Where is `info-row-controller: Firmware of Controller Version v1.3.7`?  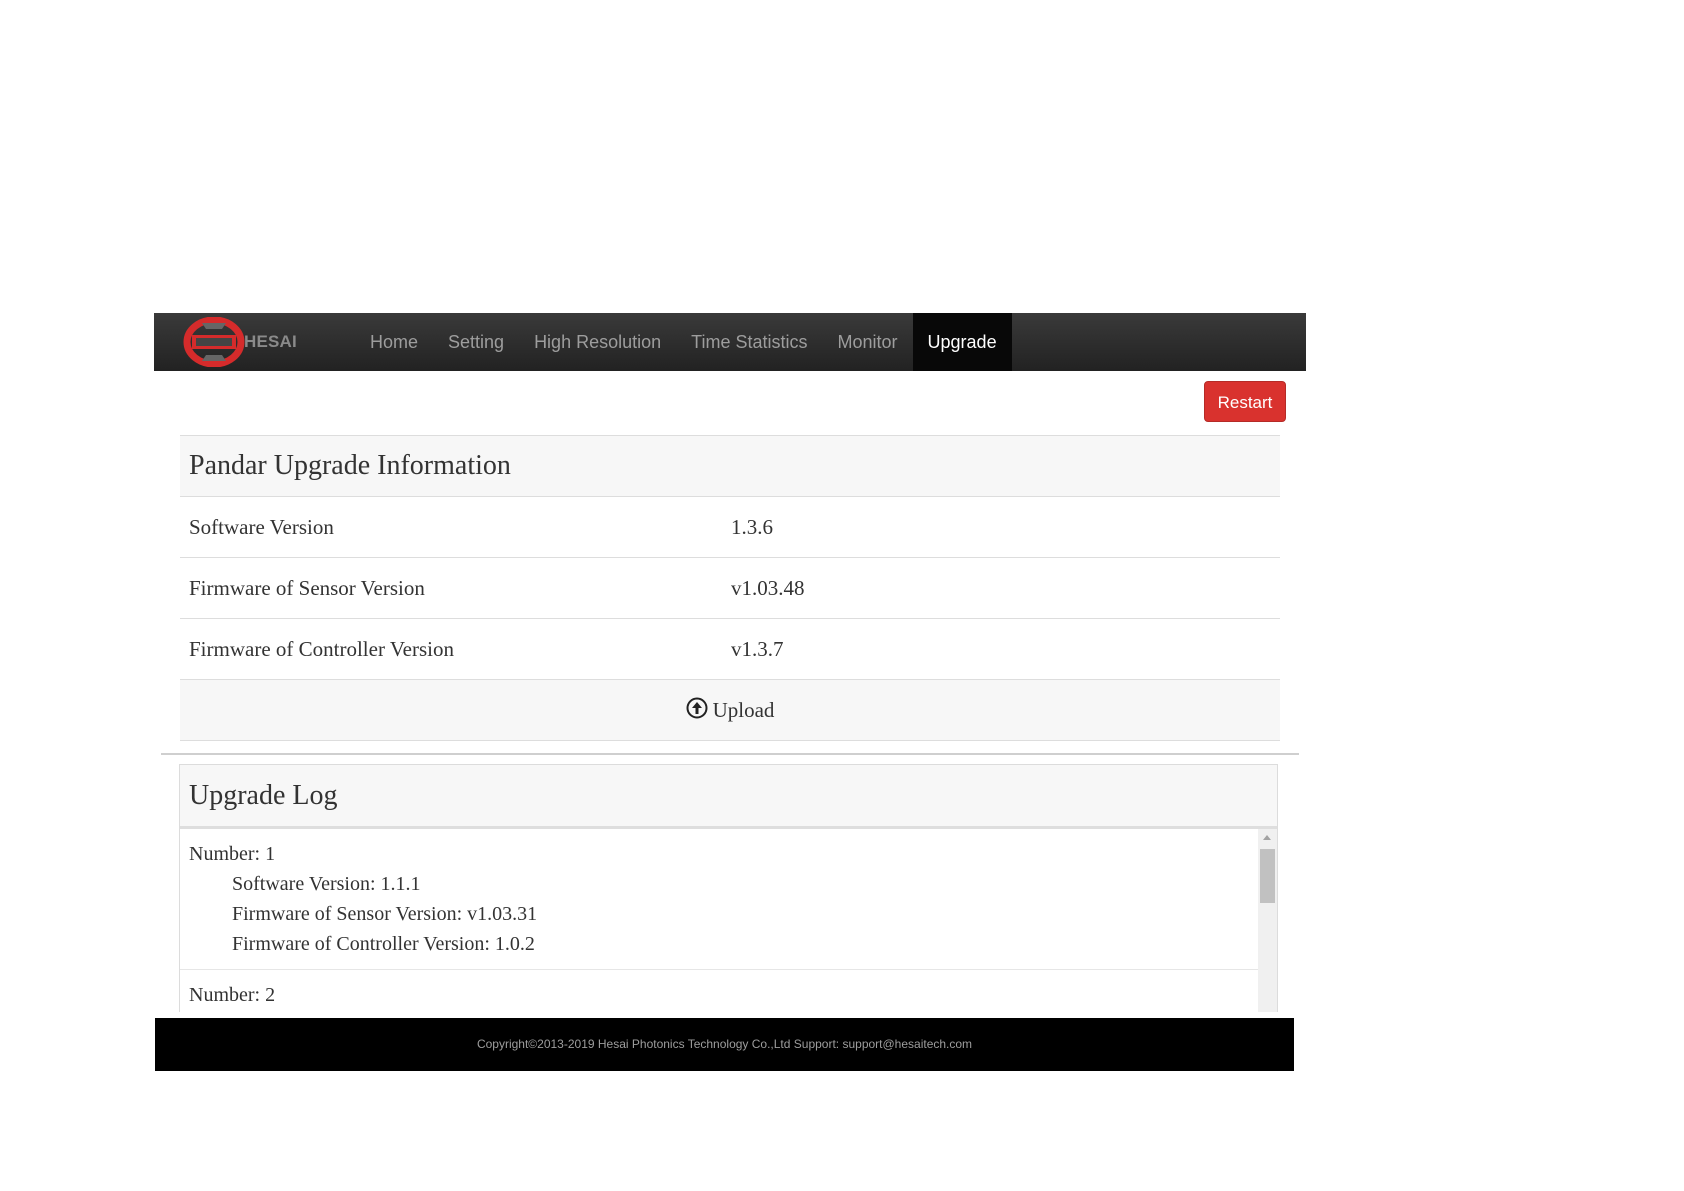
info-row-controller: Firmware of Controller Version v1.3.7 is located at coordinates (730, 648).